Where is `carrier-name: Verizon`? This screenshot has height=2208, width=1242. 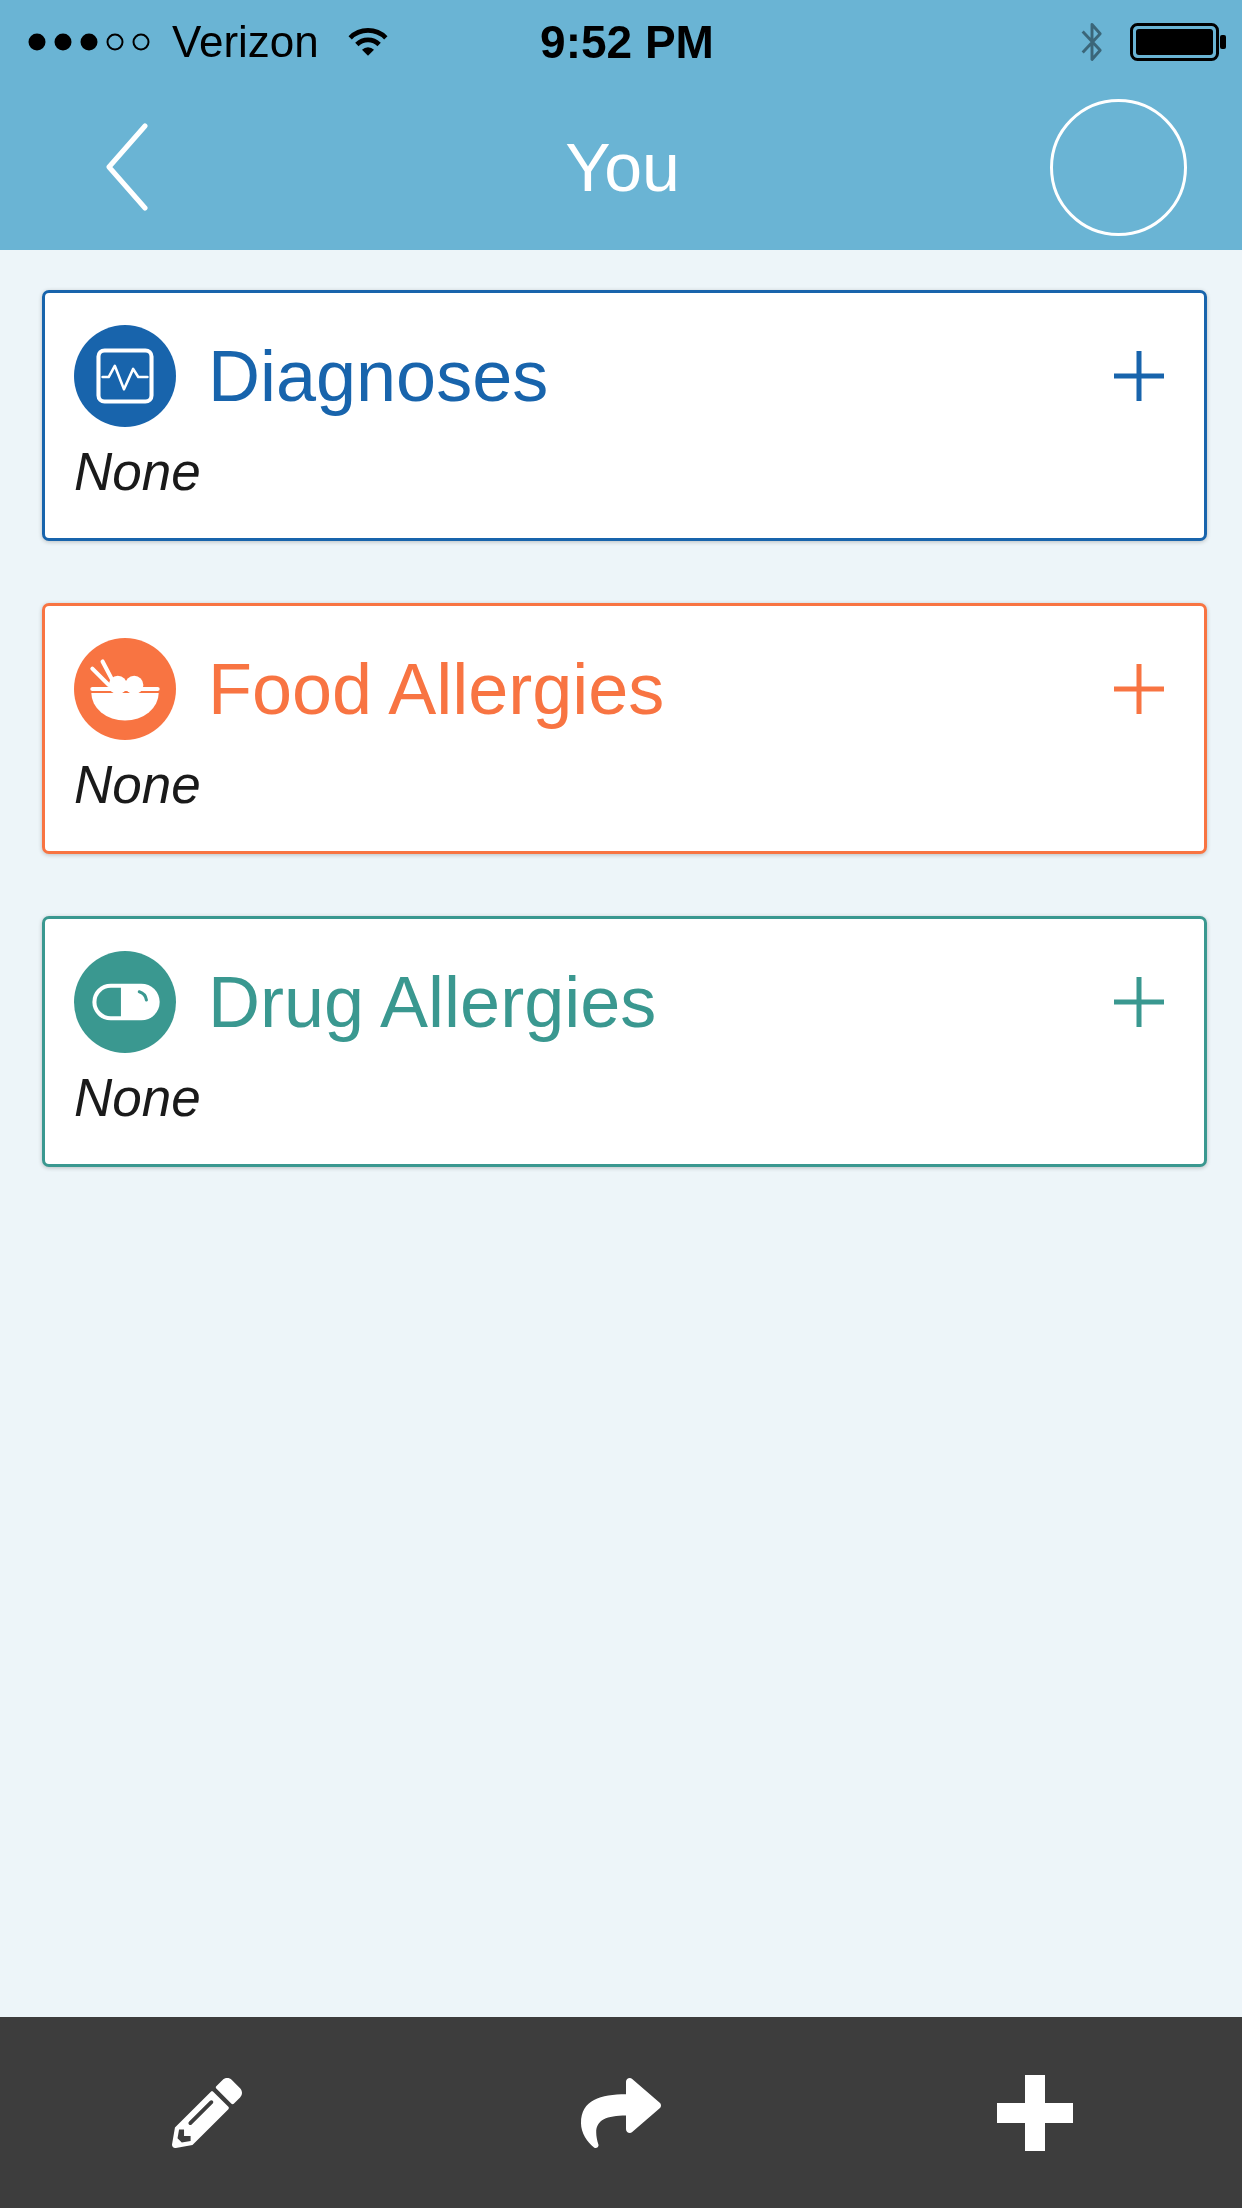 carrier-name: Verizon is located at coordinates (245, 42).